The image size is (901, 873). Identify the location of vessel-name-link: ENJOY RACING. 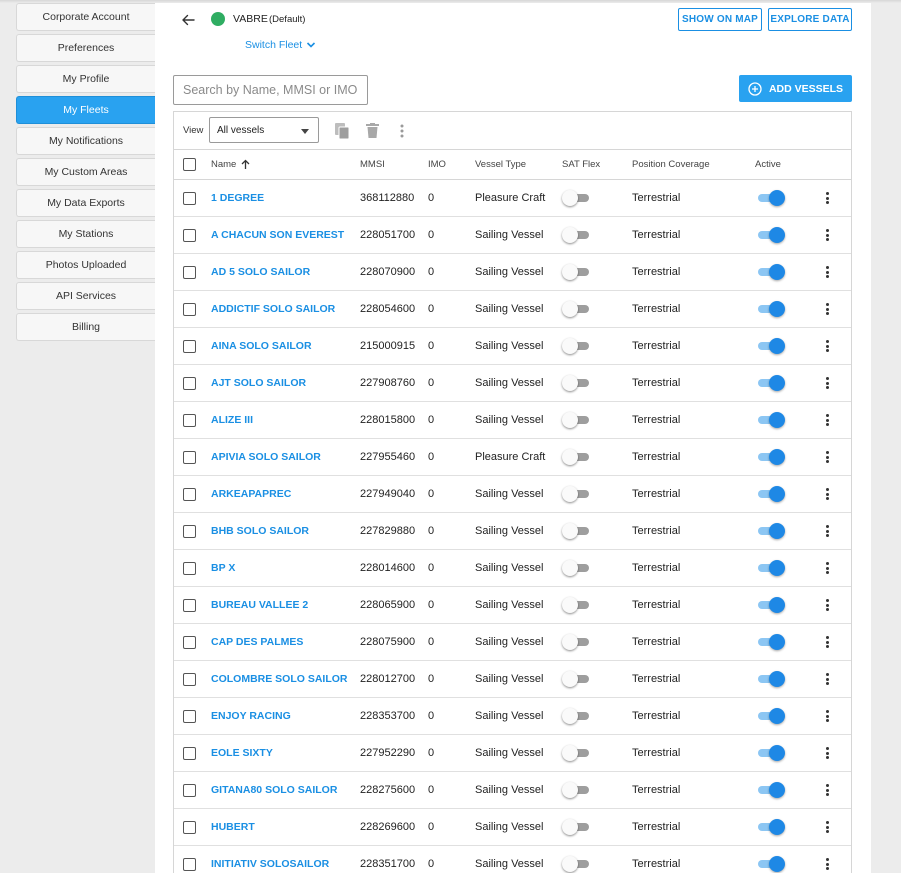
(251, 716).